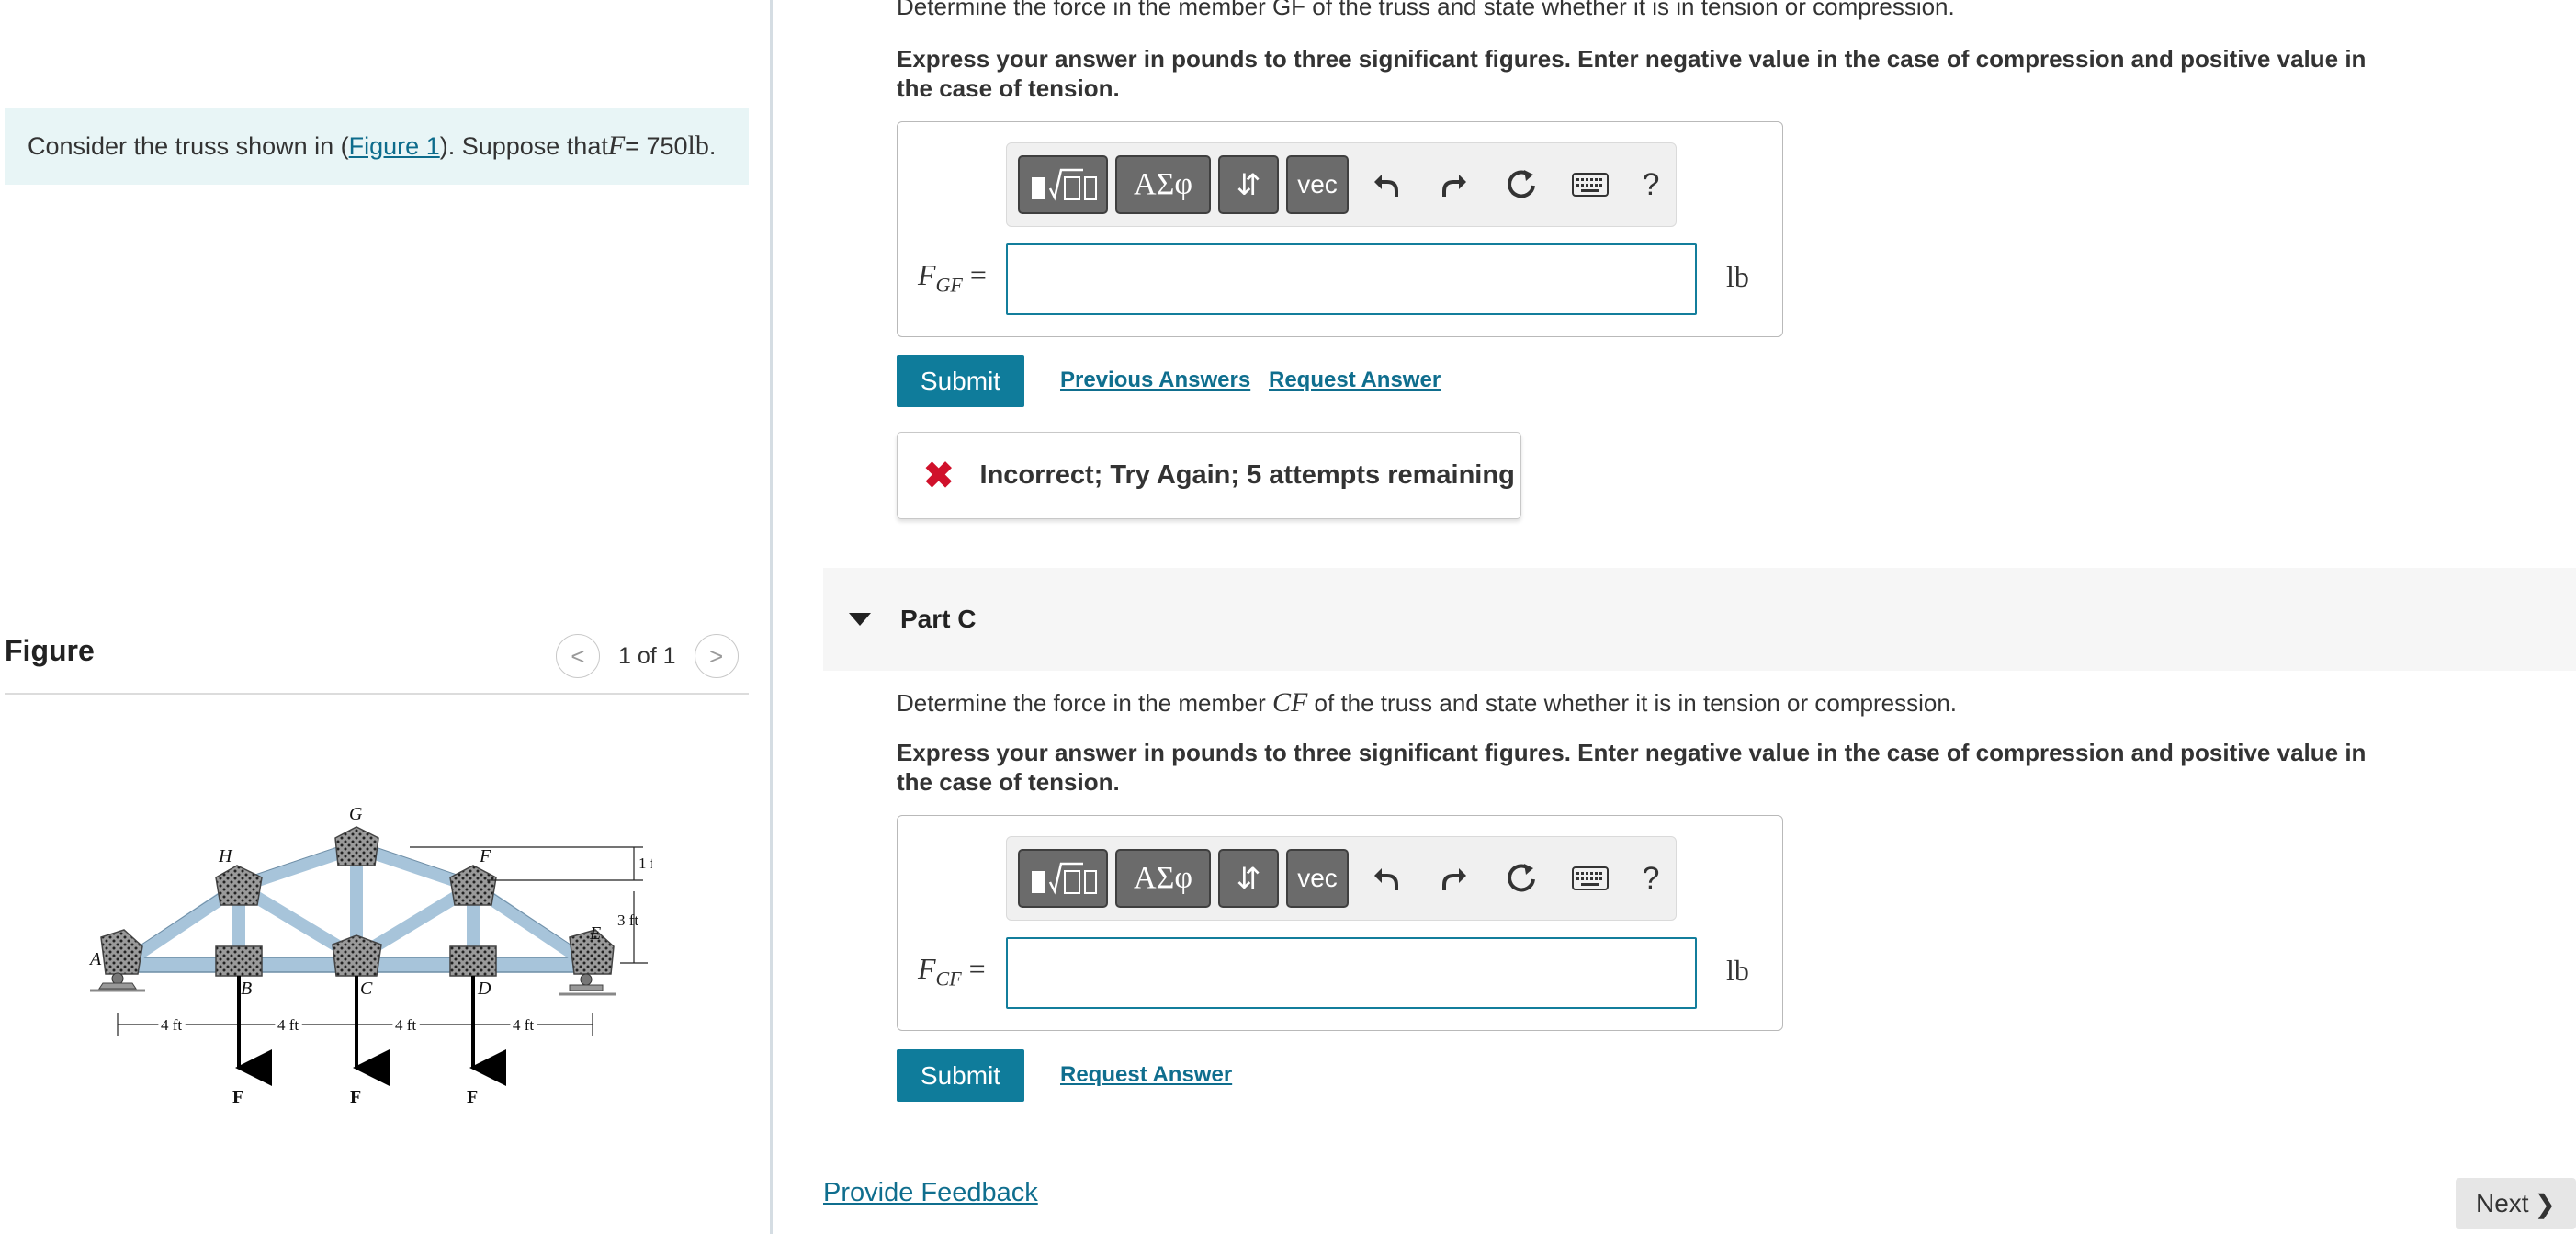 This screenshot has height=1234, width=2576. What do you see at coordinates (171, 1025) in the screenshot?
I see `dim-label-4ft-1: 4 ft` at bounding box center [171, 1025].